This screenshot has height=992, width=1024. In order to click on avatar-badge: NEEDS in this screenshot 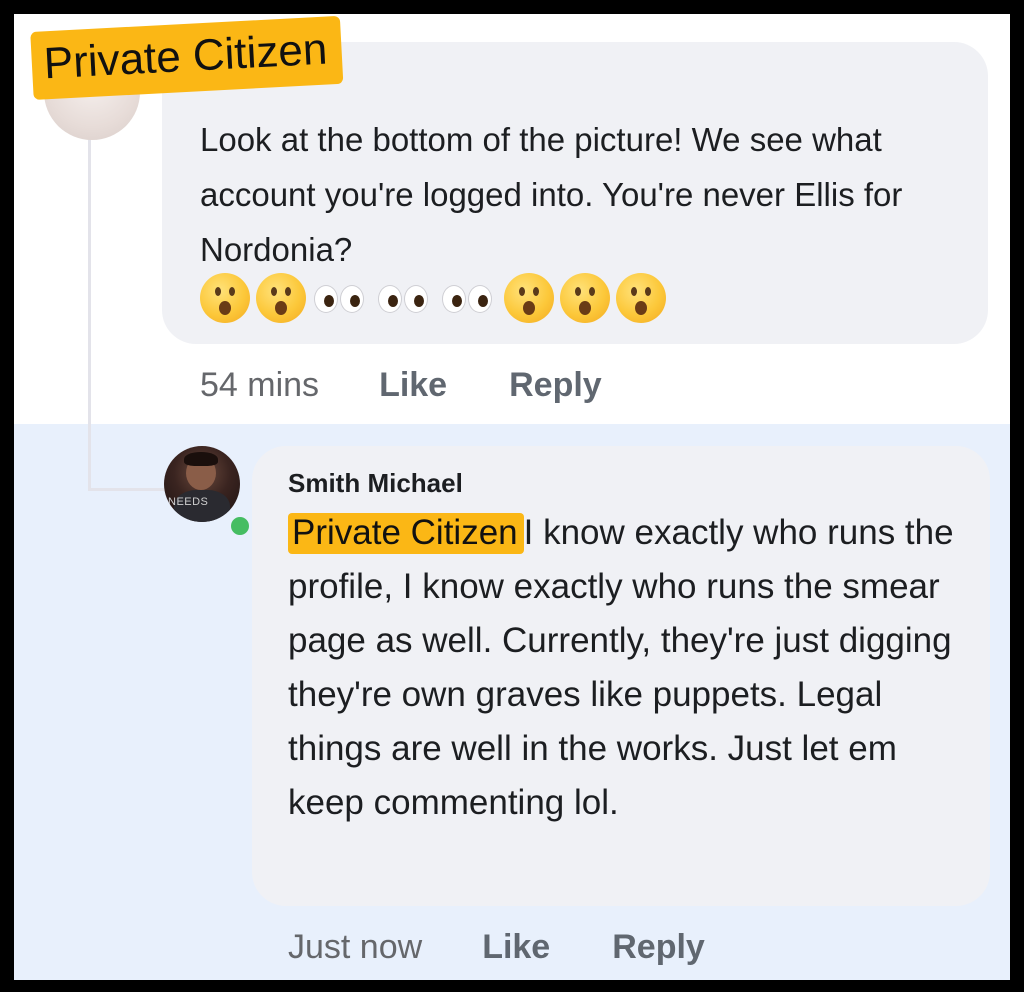, I will do `click(188, 502)`.